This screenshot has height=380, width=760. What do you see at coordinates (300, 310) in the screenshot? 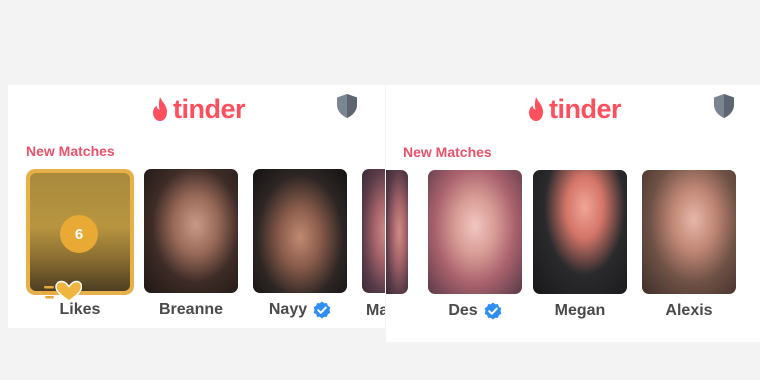
I see `match-name-nayy: Nayy` at bounding box center [300, 310].